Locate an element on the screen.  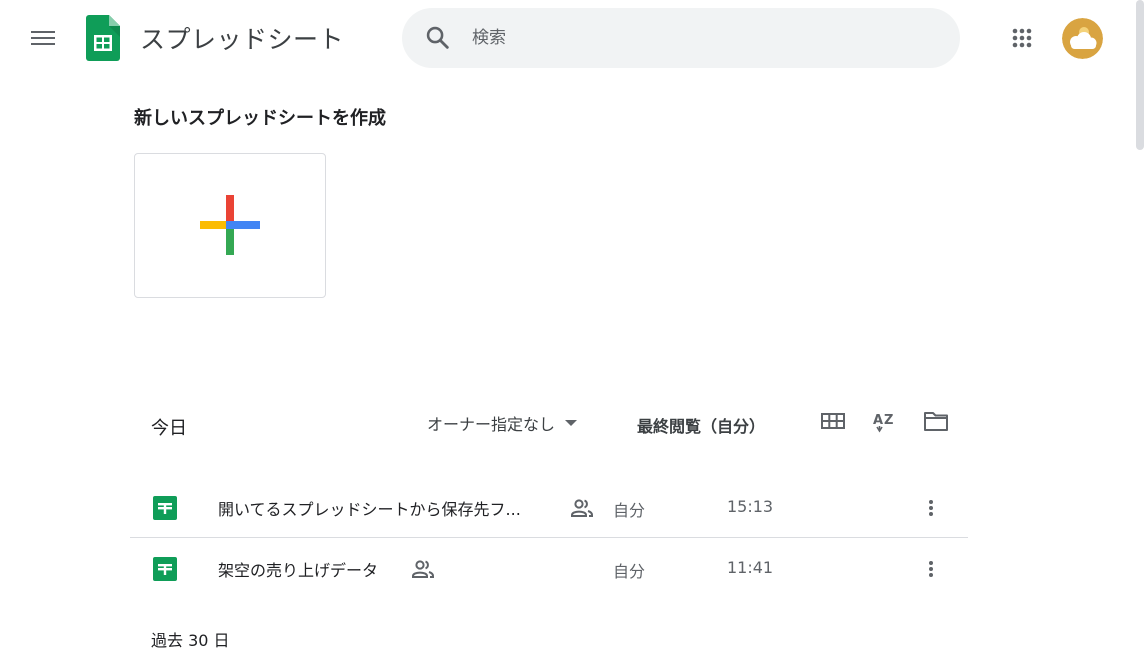
section-heading-today: 今日 is located at coordinates (169, 428).